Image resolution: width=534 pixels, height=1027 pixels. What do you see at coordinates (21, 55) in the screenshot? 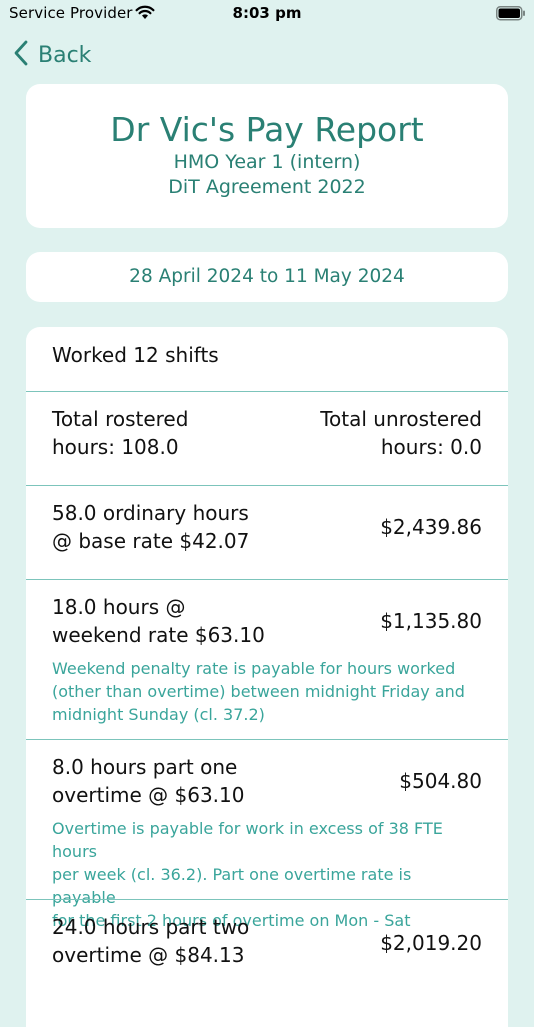
I see `chevron-left-icon` at bounding box center [21, 55].